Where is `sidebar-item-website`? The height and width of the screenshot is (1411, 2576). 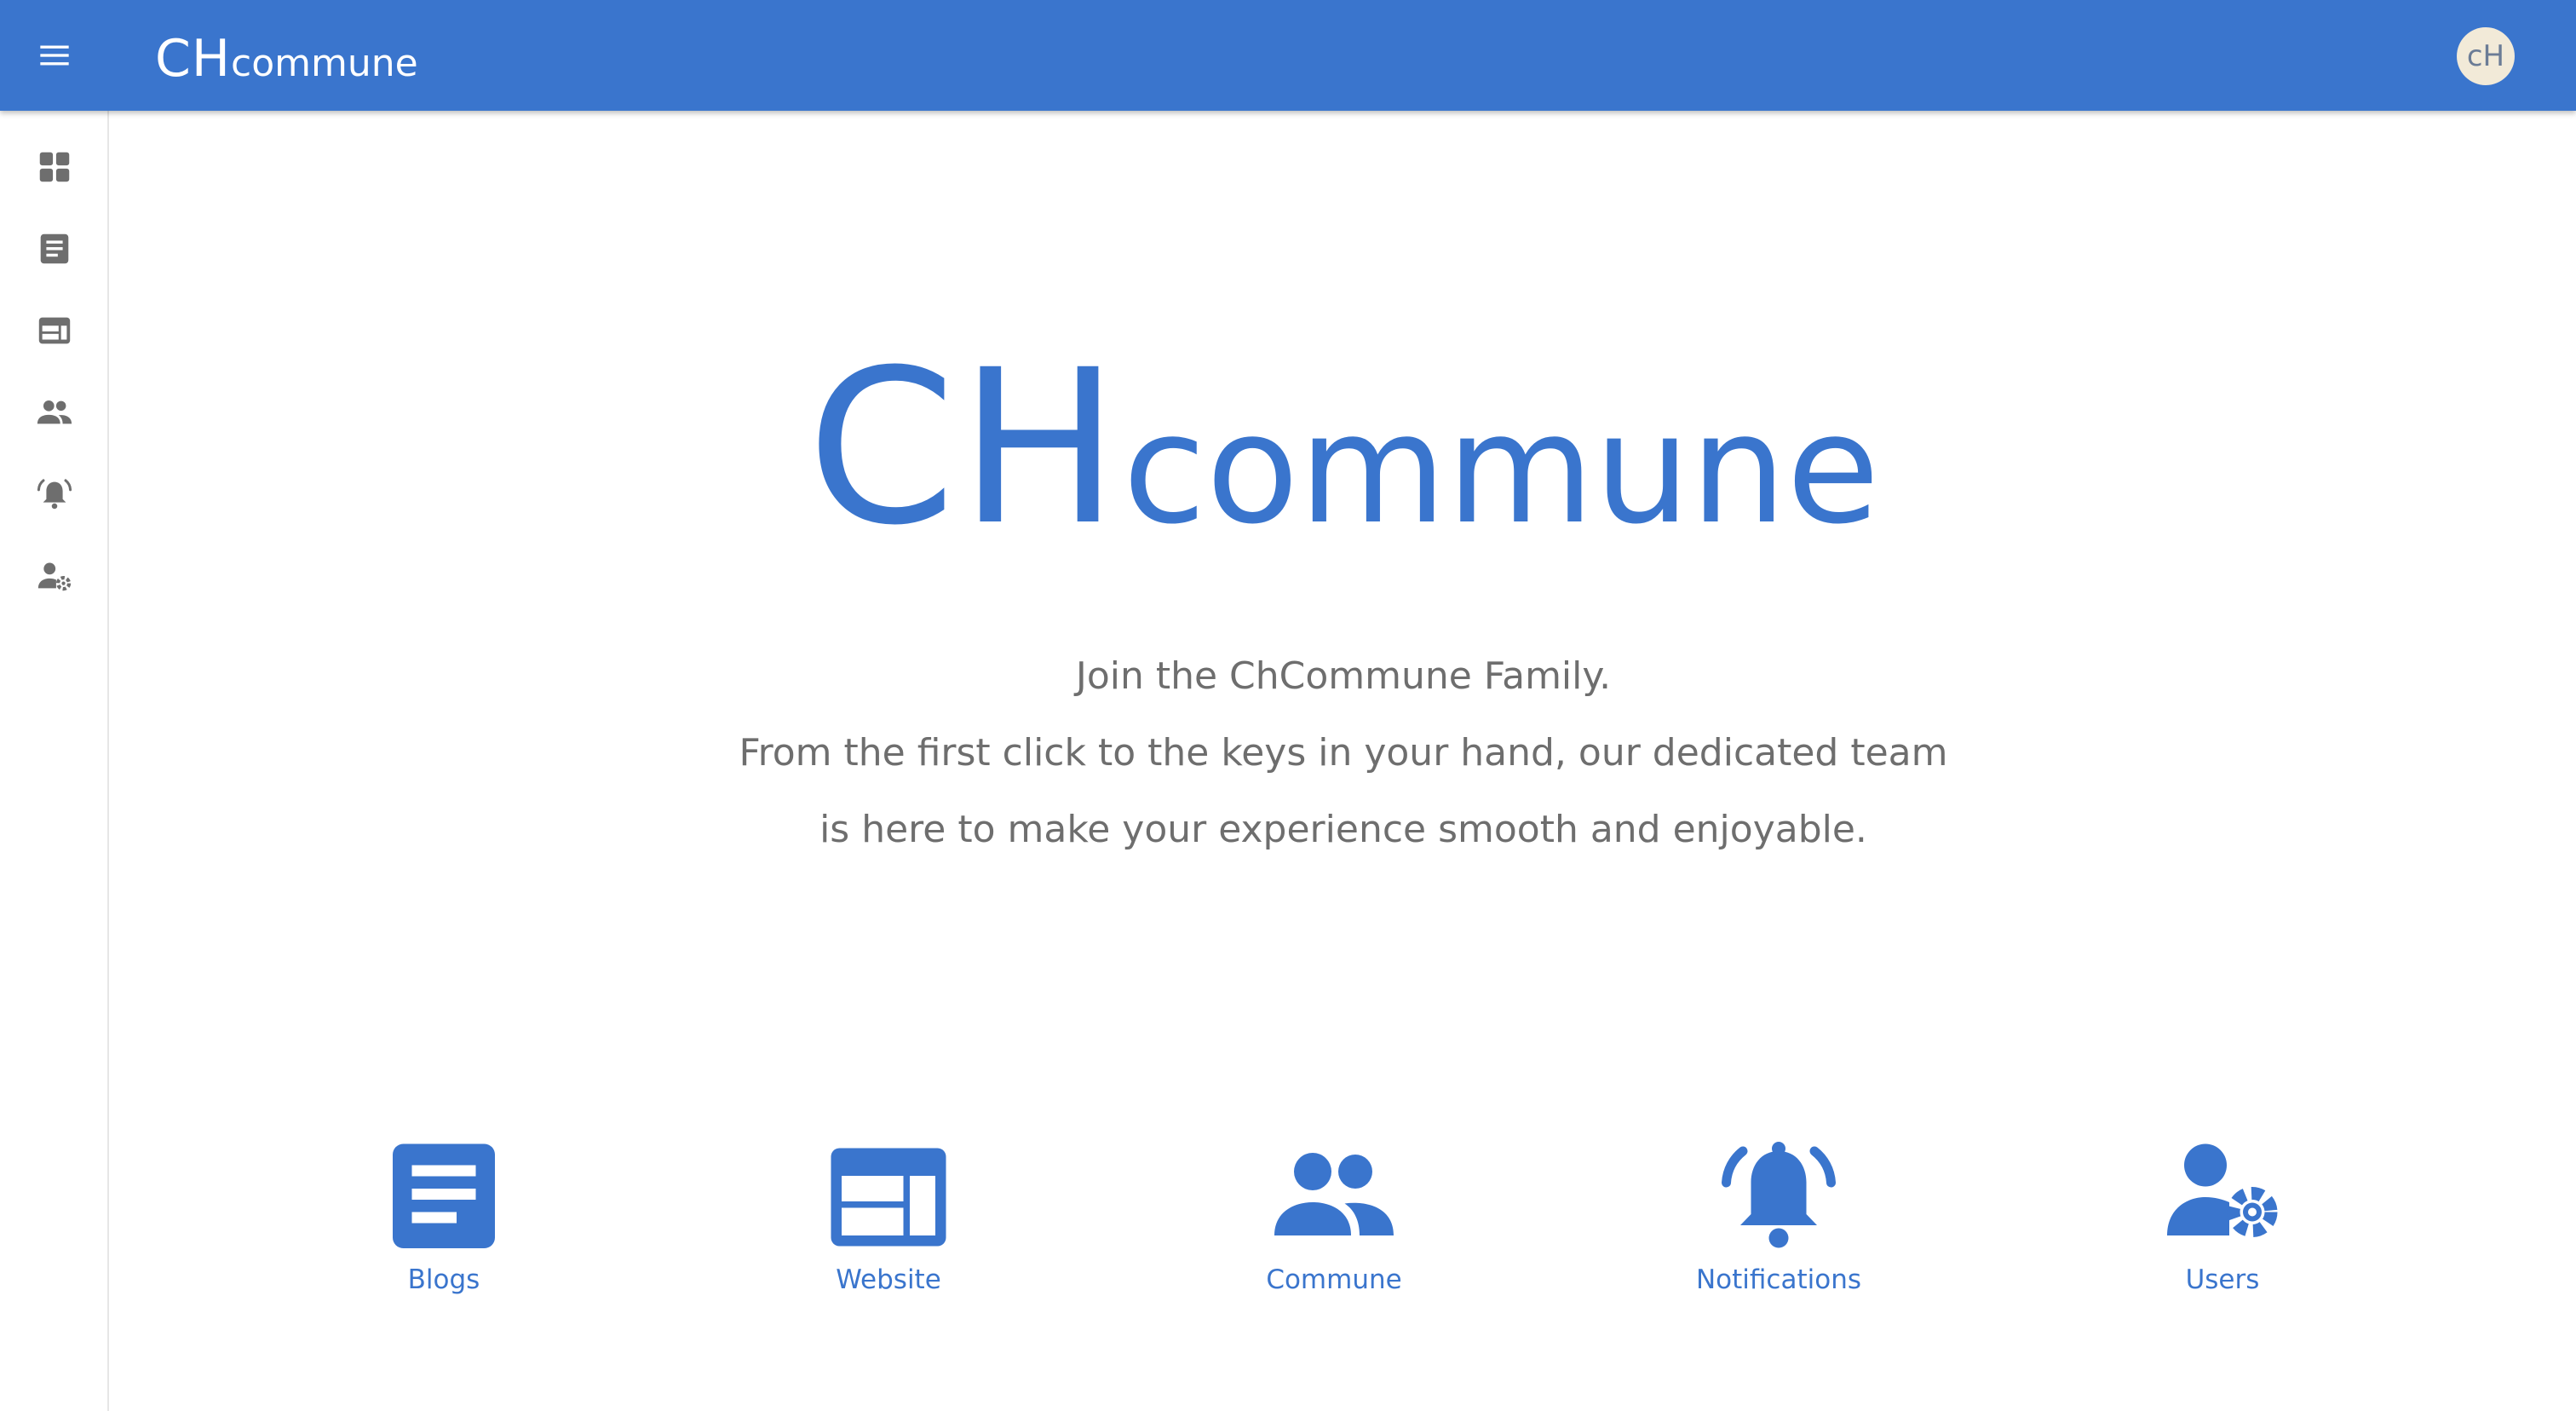
sidebar-item-website is located at coordinates (55, 331).